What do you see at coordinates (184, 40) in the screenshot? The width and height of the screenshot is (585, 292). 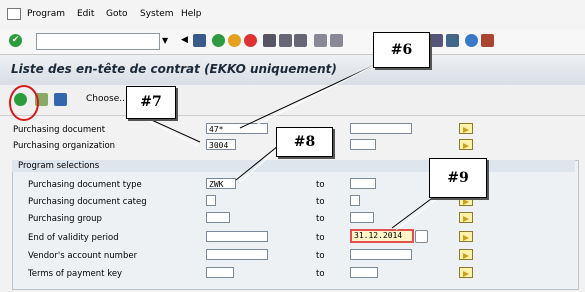 I see `back-arrow-icon: ◀` at bounding box center [184, 40].